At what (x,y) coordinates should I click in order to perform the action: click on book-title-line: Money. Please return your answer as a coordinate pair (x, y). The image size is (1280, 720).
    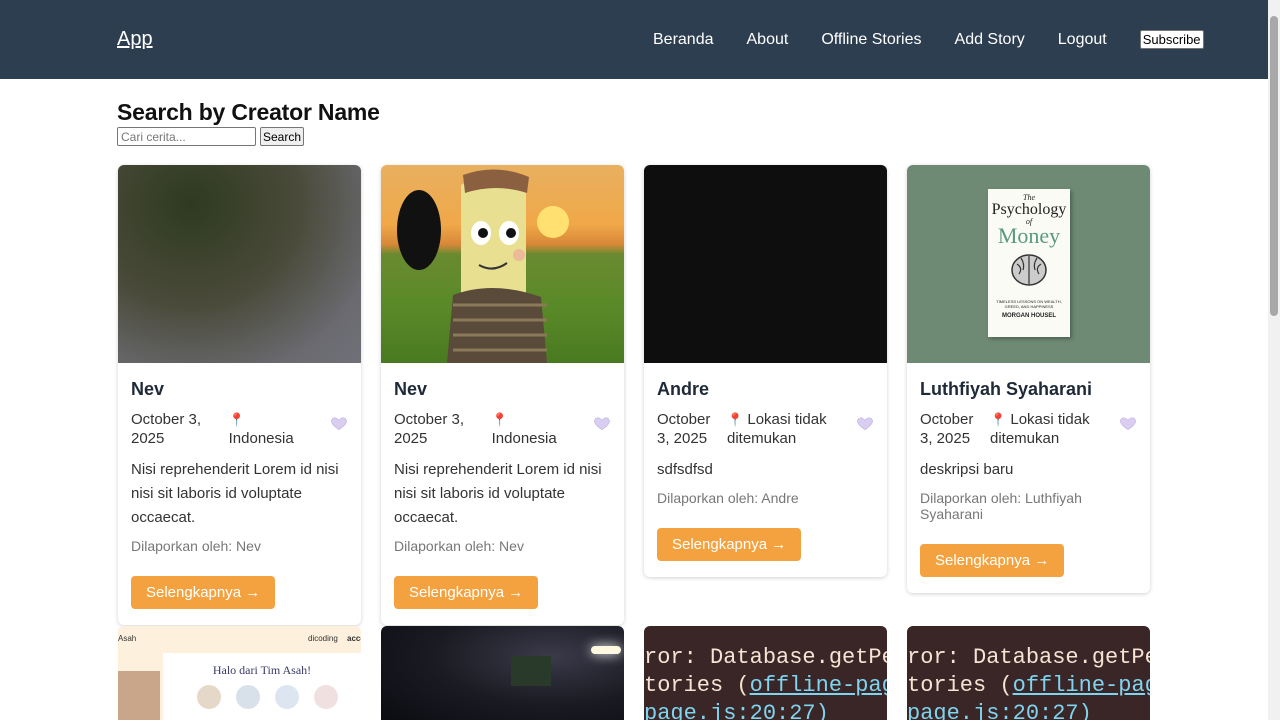
    Looking at the image, I should click on (1029, 235).